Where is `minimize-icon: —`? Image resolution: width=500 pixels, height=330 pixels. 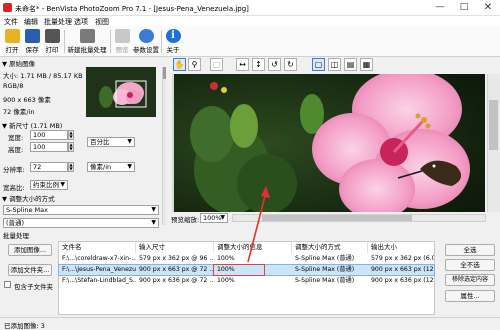 minimize-icon: — is located at coordinates (440, 7).